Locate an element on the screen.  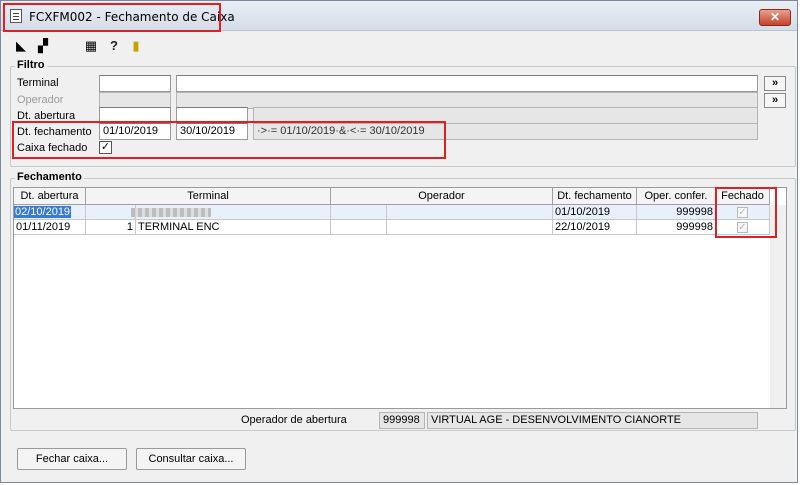
operador-label: Operador is located at coordinates (40, 100).